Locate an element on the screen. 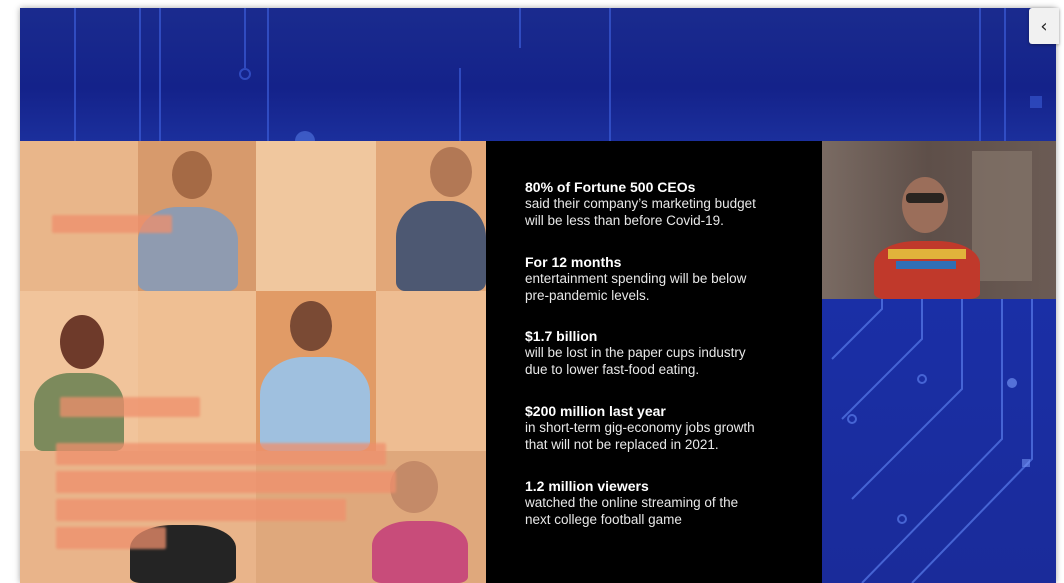  stat-title: For 12 months is located at coordinates (573, 262).